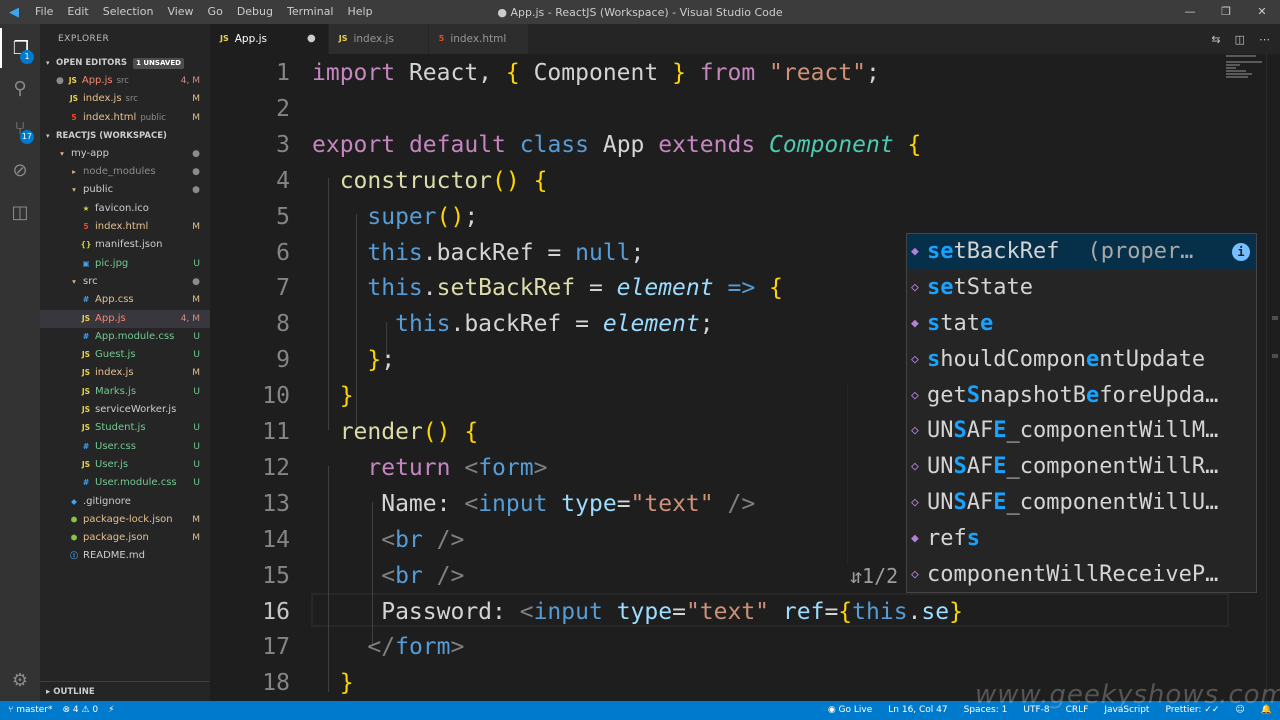 The width and height of the screenshot is (1280, 720). What do you see at coordinates (125, 190) in the screenshot?
I see `tree-item: ▾ public ●` at bounding box center [125, 190].